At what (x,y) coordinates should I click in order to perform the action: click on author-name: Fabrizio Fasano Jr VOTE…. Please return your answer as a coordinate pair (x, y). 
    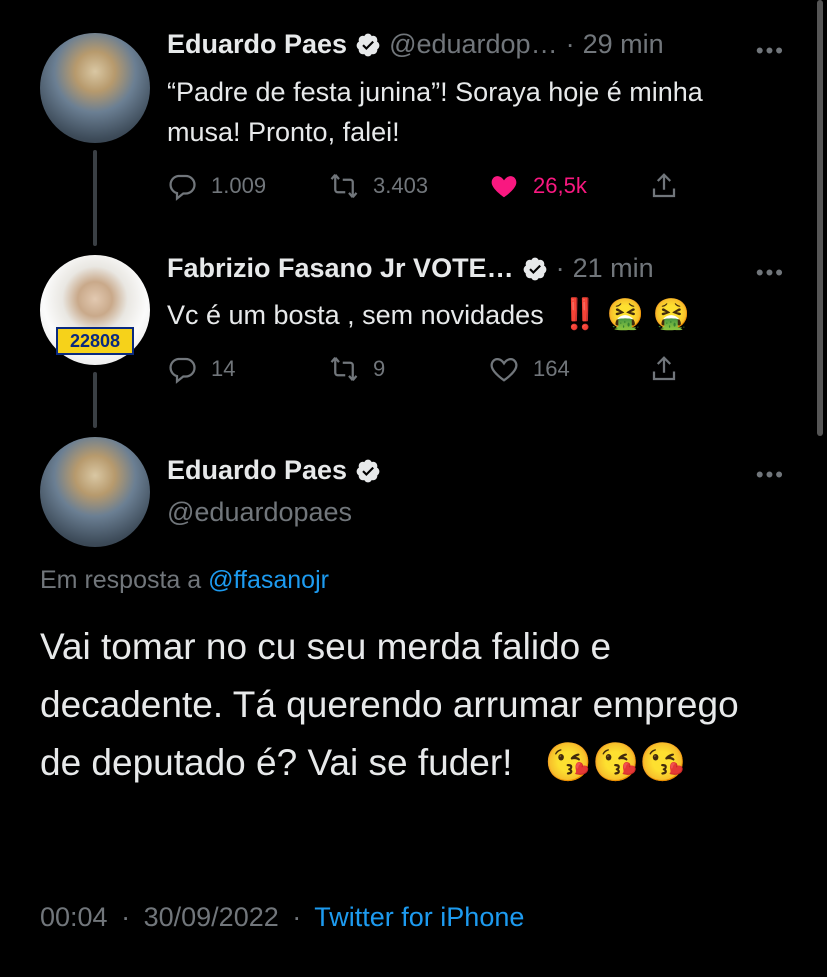
    Looking at the image, I should click on (340, 268).